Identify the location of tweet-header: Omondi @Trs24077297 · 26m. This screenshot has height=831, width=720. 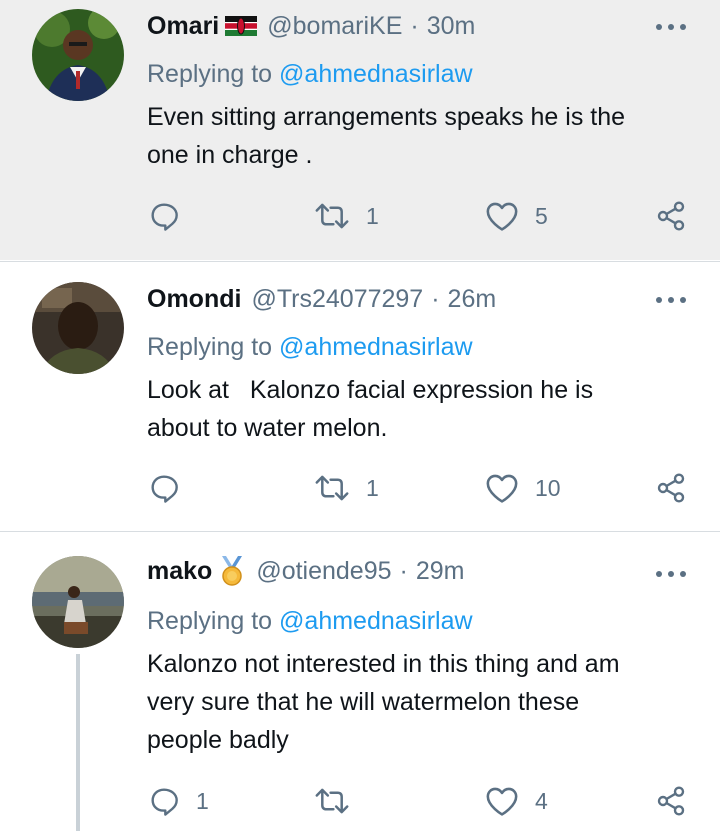
(321, 299).